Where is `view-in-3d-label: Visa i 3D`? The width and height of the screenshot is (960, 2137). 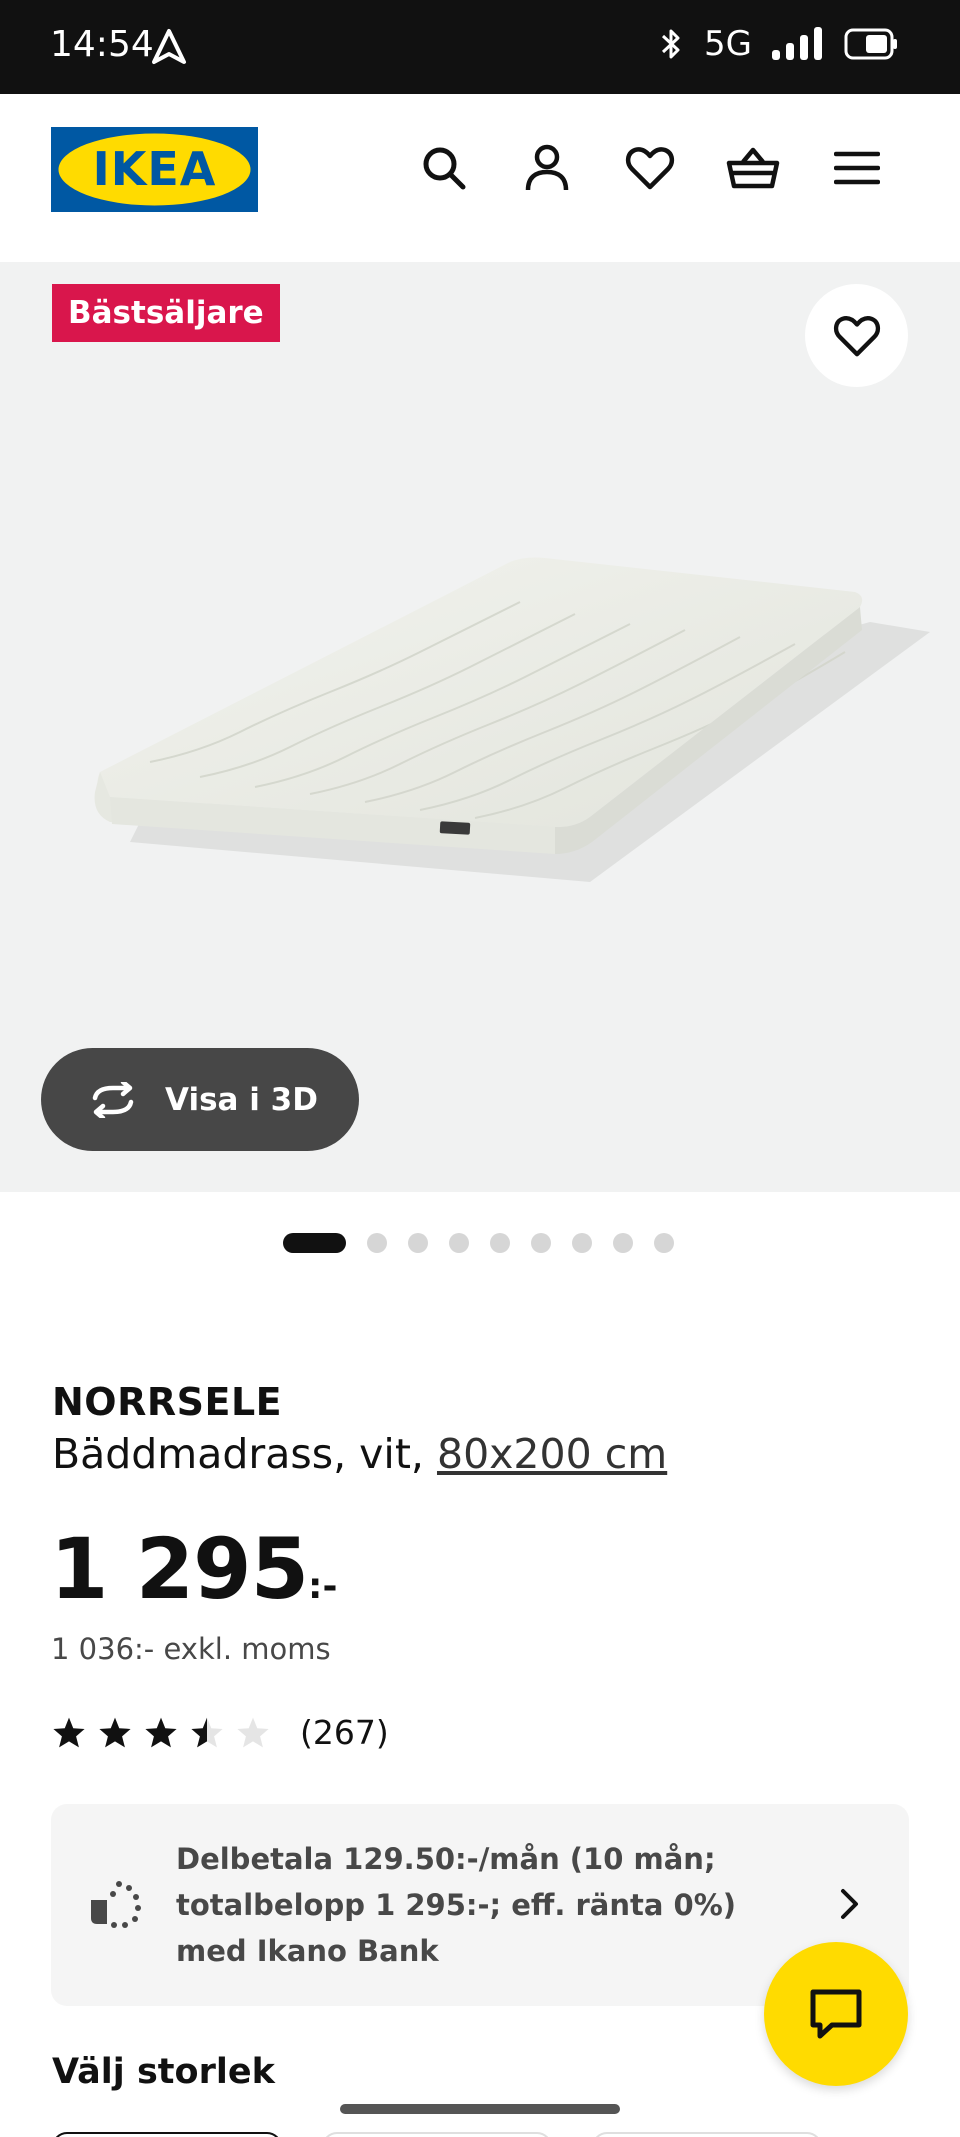 view-in-3d-label: Visa i 3D is located at coordinates (241, 1099).